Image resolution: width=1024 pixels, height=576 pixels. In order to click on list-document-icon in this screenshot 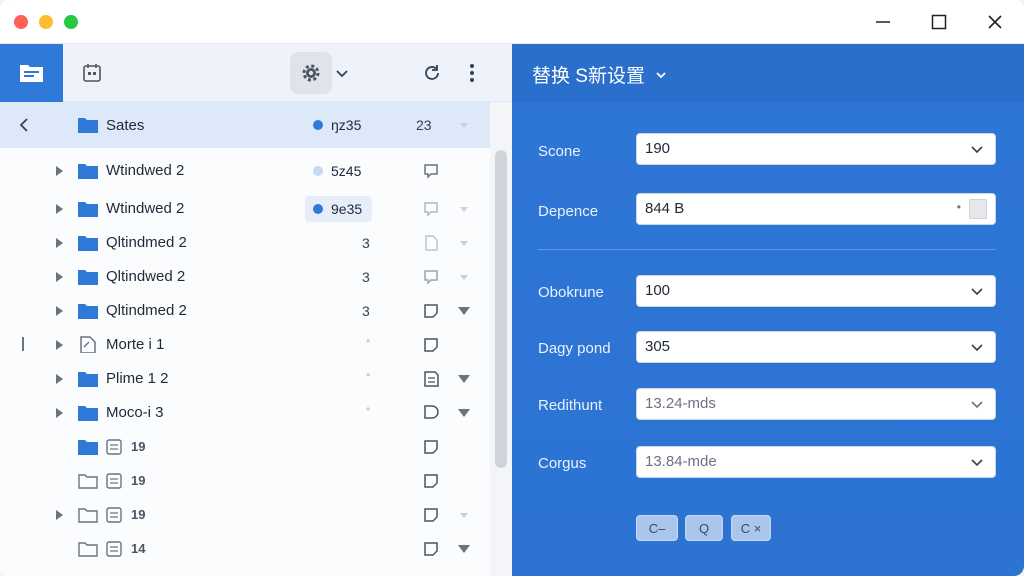, I will do `click(431, 379)`.